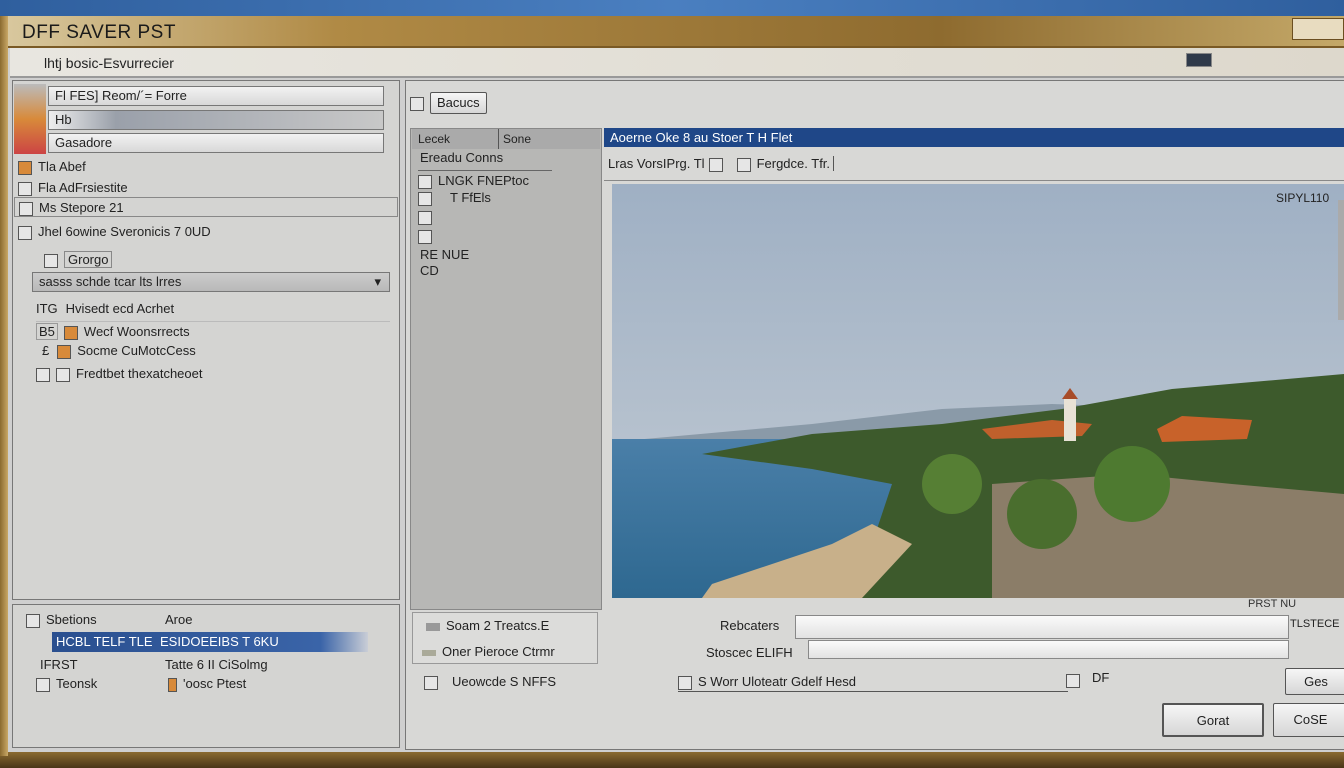 This screenshot has height=768, width=1344. What do you see at coordinates (81, 207) in the screenshot?
I see `item-label: Ms Stepore 21` at bounding box center [81, 207].